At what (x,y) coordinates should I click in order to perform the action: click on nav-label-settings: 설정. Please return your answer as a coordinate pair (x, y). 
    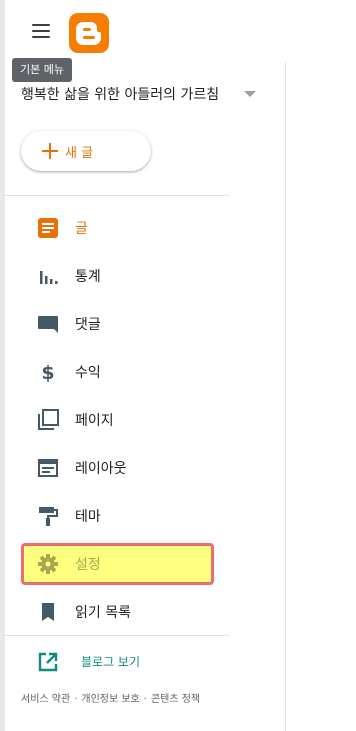
    Looking at the image, I should click on (88, 565).